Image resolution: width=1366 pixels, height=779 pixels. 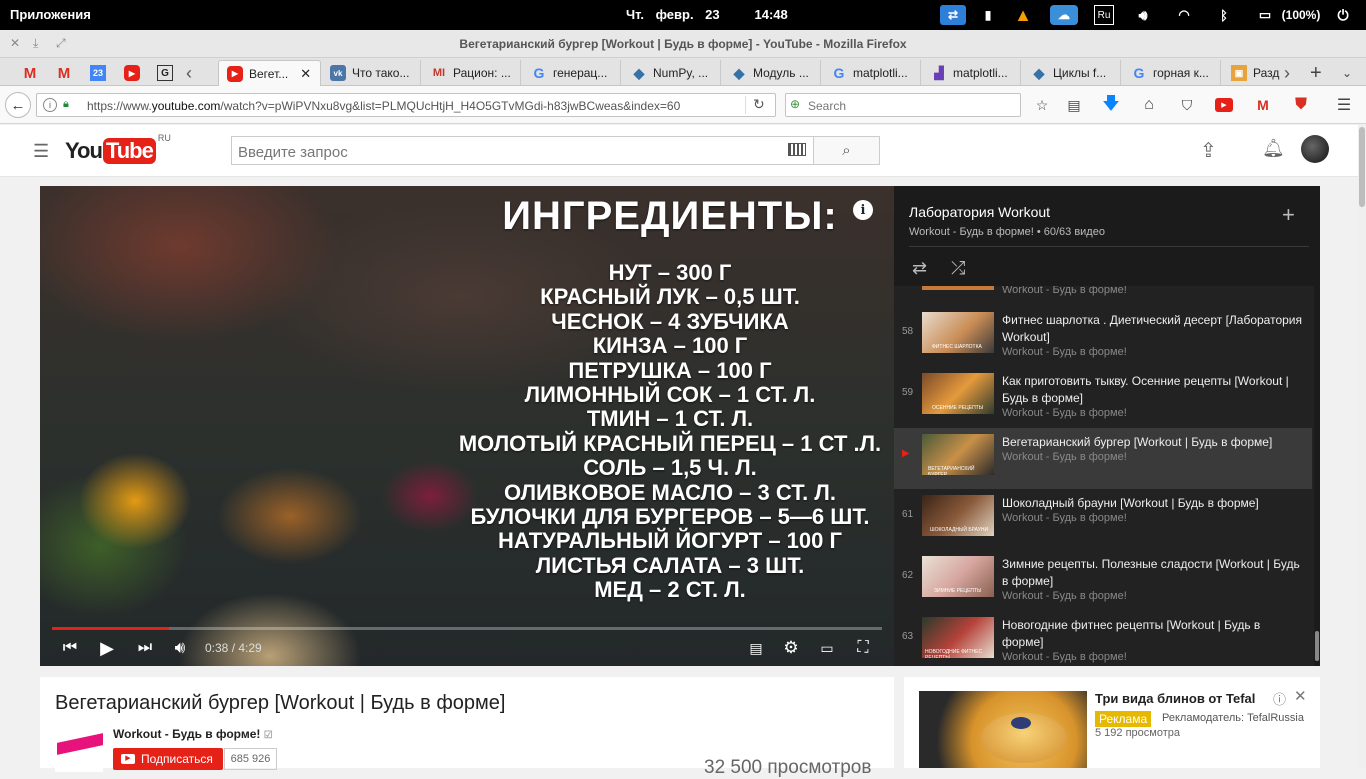 What do you see at coordinates (795, 104) in the screenshot?
I see `search-engine-icon: ⊕` at bounding box center [795, 104].